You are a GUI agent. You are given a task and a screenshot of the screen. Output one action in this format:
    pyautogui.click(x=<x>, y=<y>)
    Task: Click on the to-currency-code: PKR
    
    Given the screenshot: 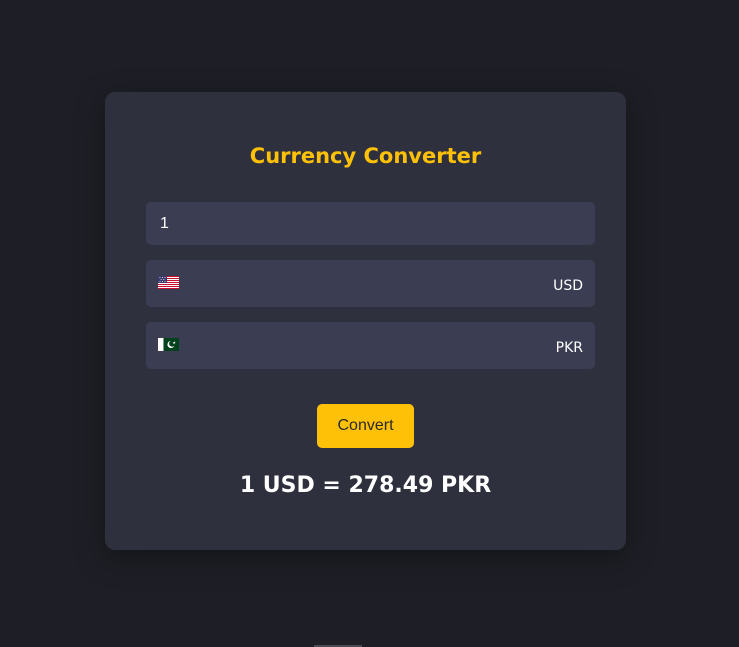 What is the action you would take?
    pyautogui.click(x=569, y=347)
    